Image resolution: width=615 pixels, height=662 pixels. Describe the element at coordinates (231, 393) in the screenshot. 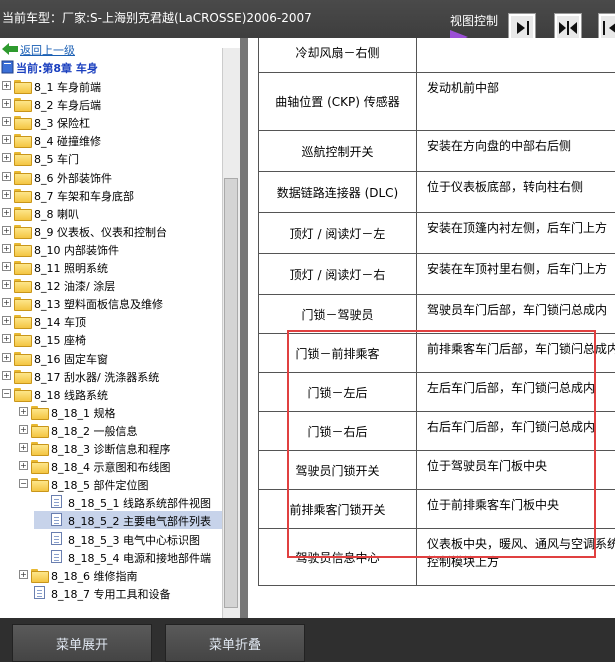

I see `tree-scrollbar-thumb` at that location.